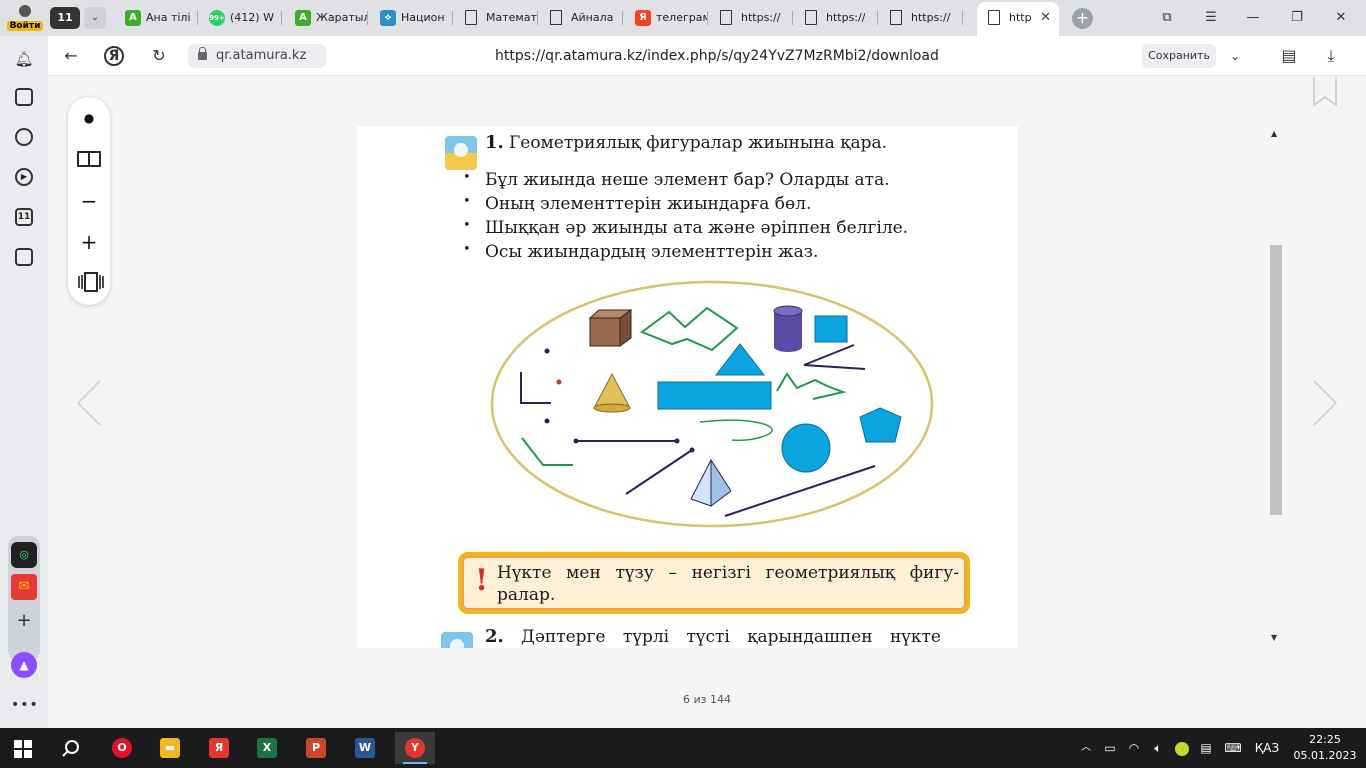 This screenshot has width=1366, height=768. I want to click on browser-tab: 99+ (412) W, so click(240, 18).